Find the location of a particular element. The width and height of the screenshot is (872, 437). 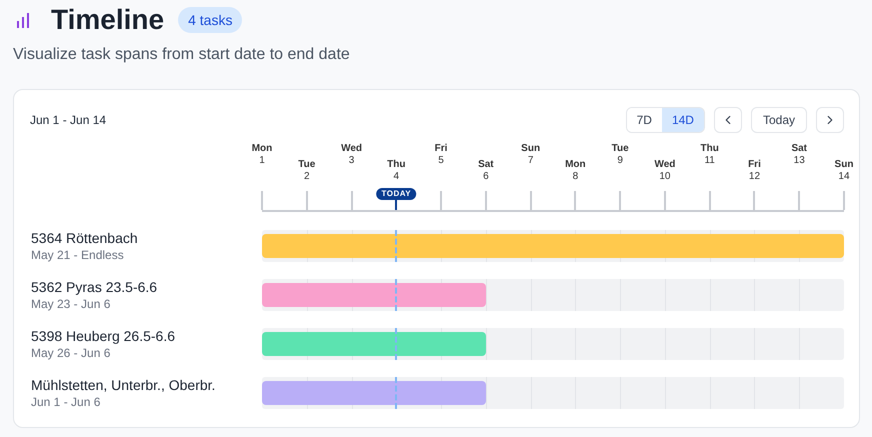

today-button: Today is located at coordinates (778, 120).